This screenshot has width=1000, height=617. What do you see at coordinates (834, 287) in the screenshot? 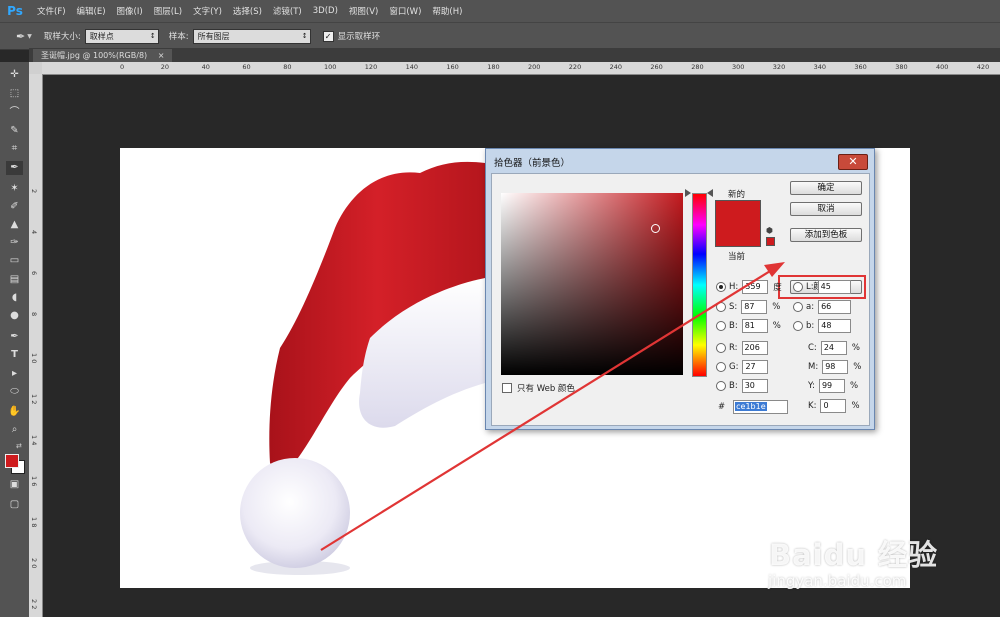
I see `input-l: 45` at bounding box center [834, 287].